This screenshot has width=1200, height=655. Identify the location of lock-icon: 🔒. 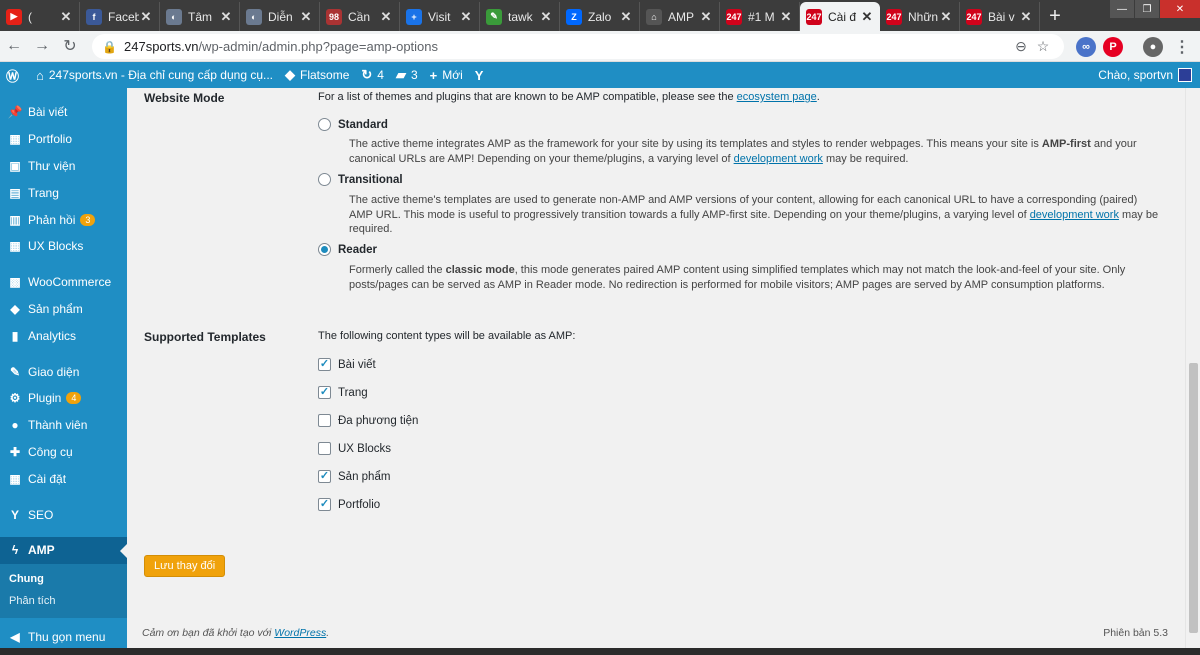
(109, 47).